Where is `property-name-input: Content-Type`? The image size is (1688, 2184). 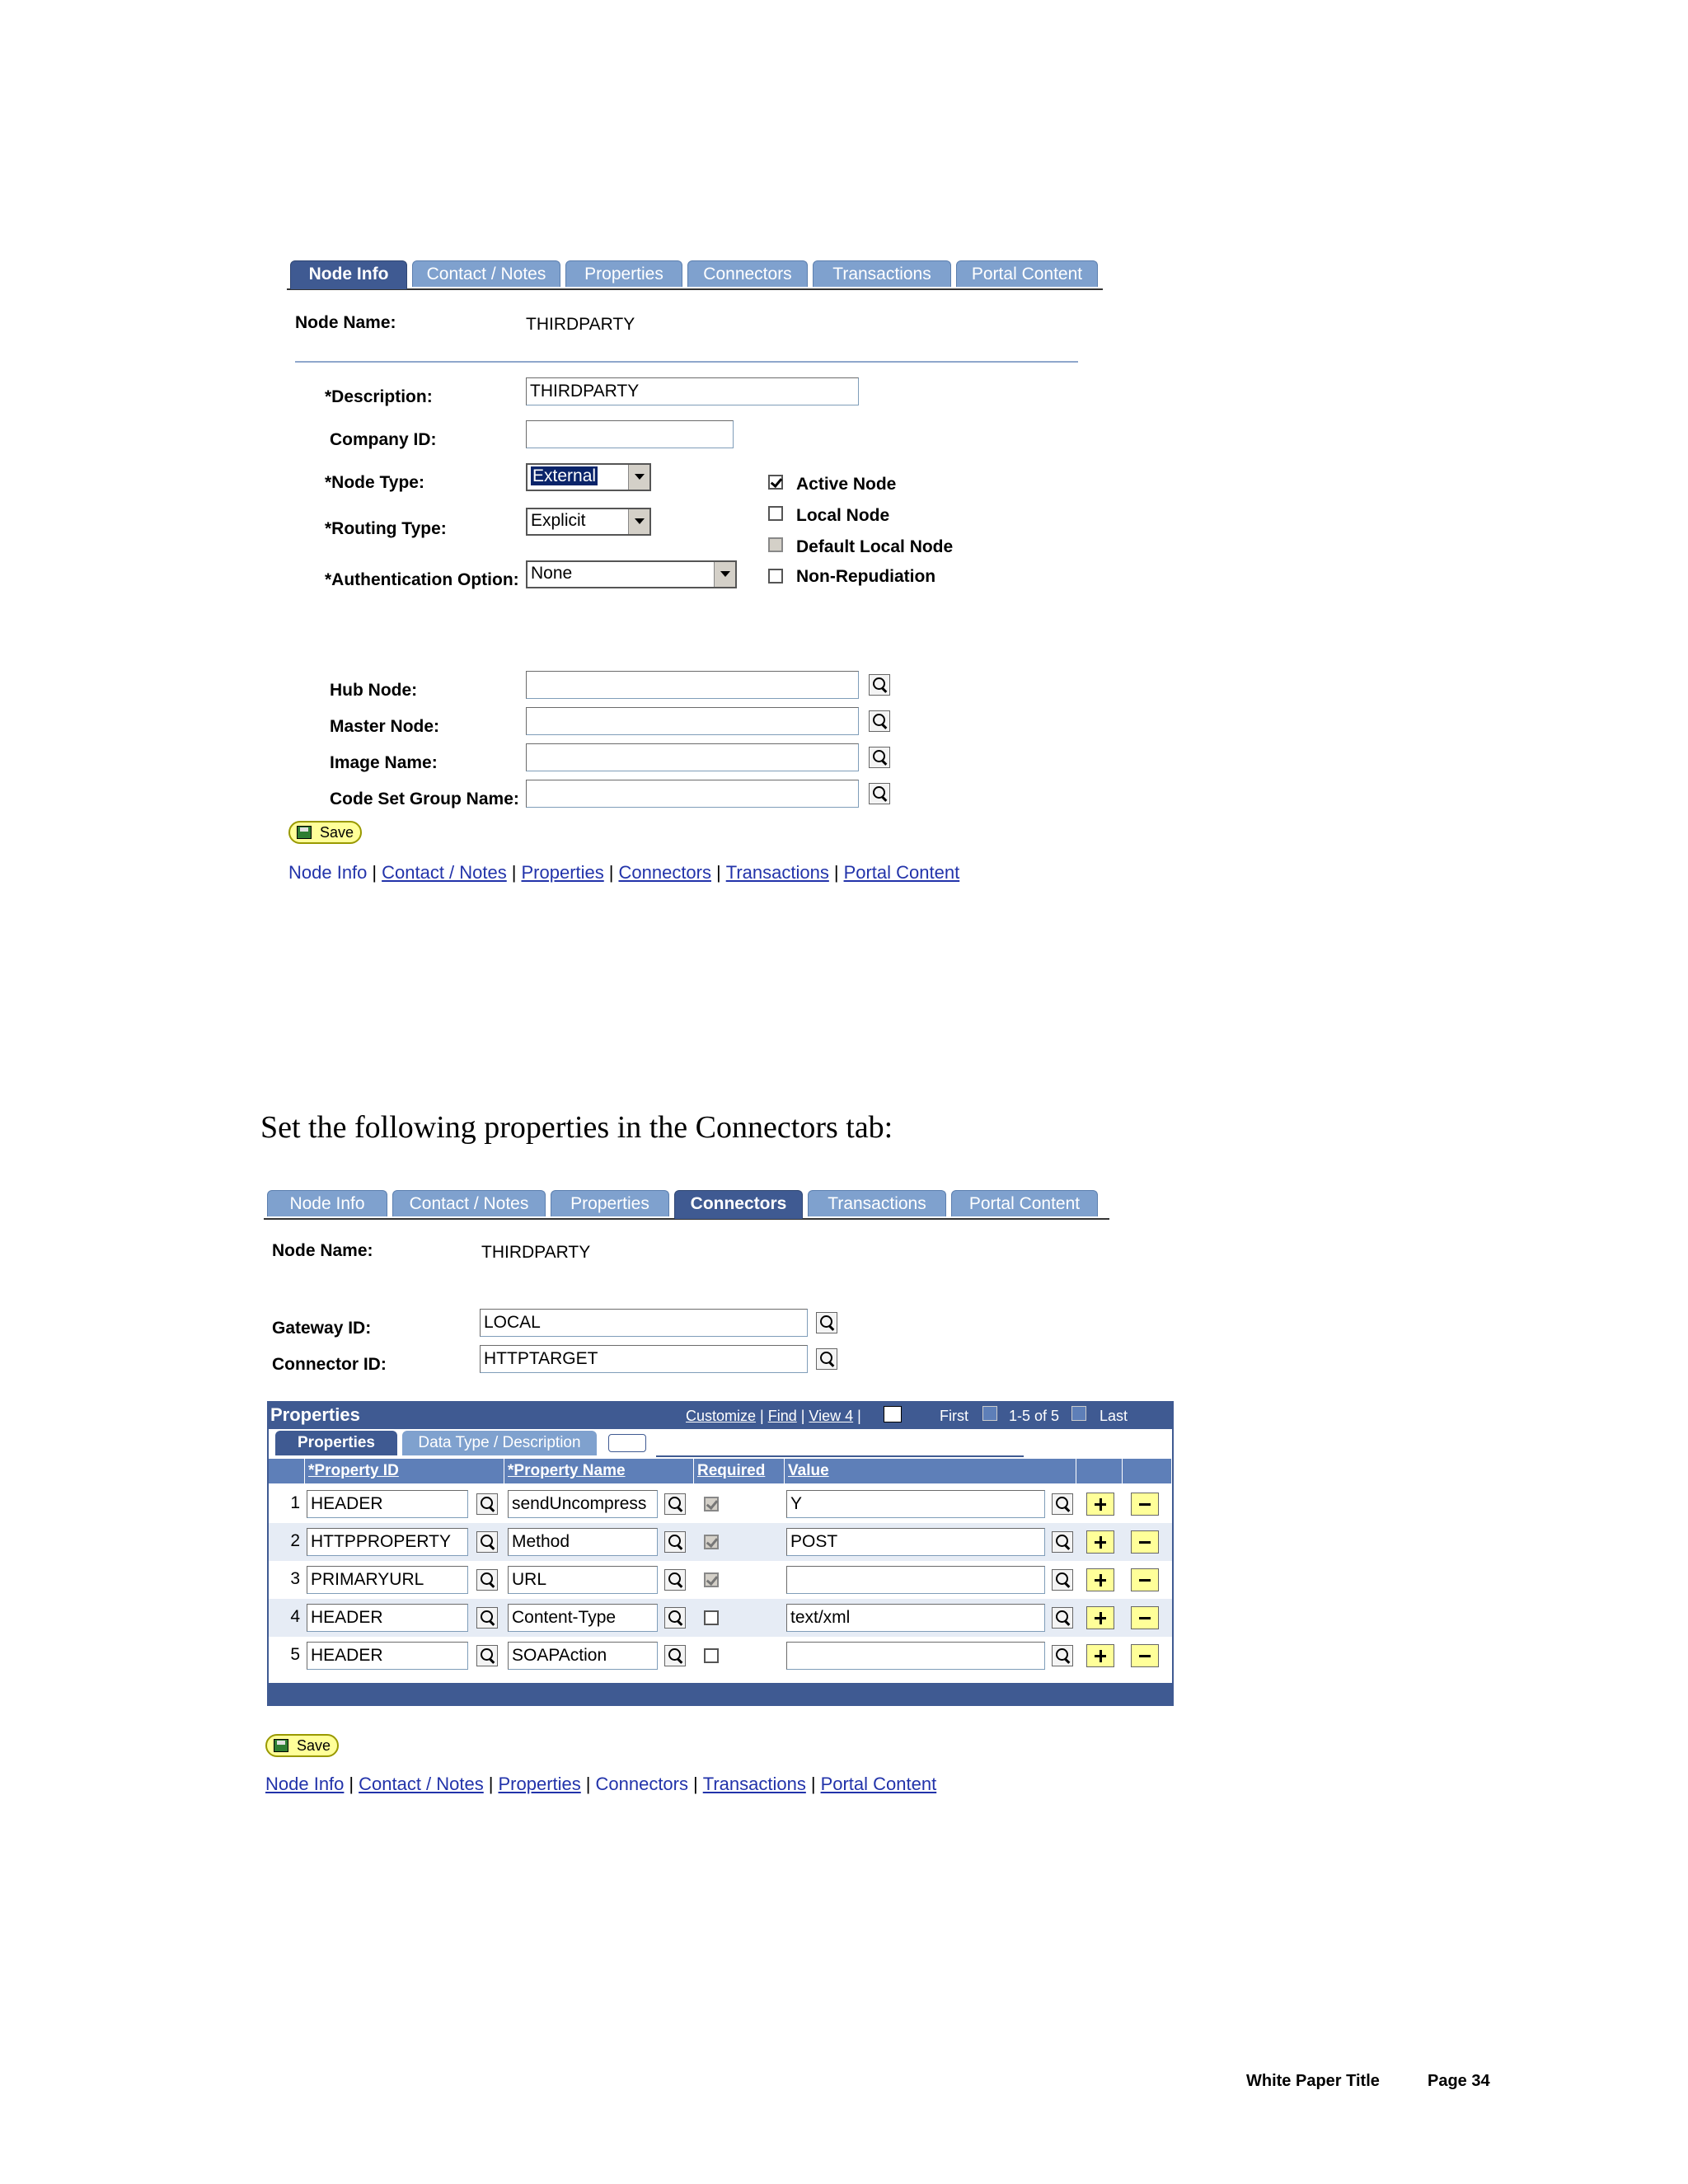
property-name-input: Content-Type is located at coordinates (583, 1618).